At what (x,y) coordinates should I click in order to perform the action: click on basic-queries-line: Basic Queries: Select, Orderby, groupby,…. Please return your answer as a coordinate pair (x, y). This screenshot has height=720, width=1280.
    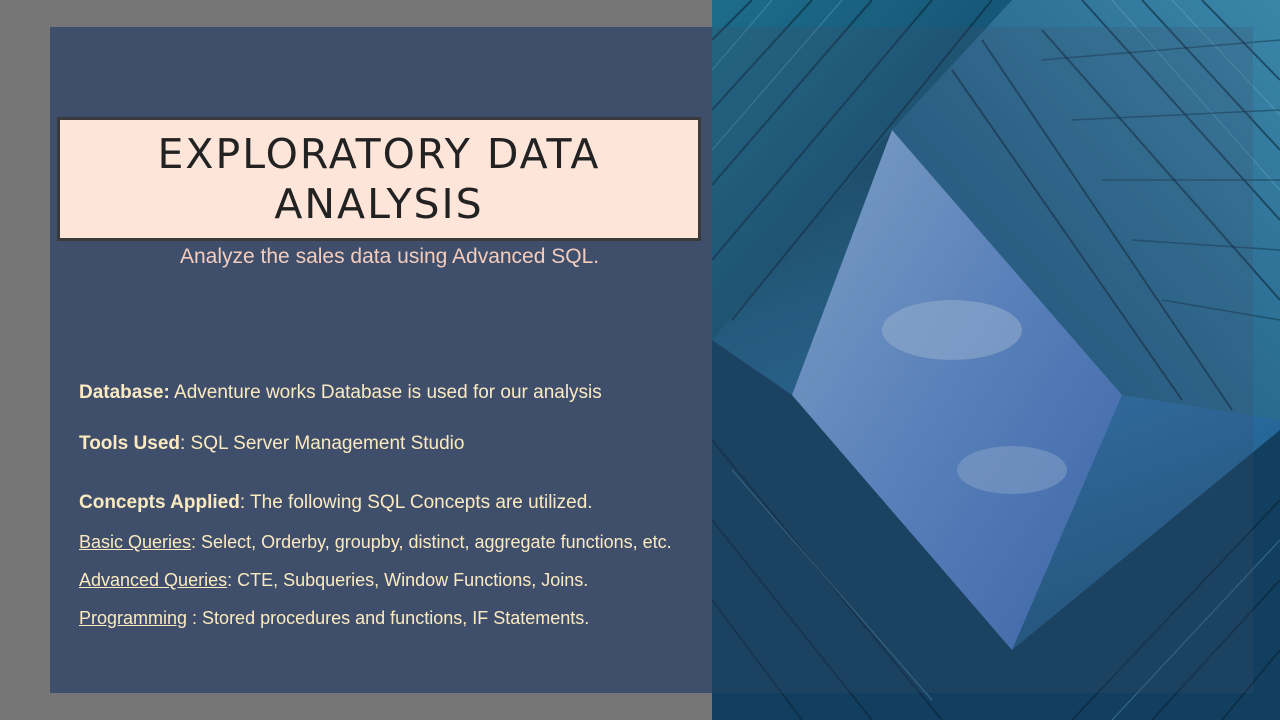
    Looking at the image, I should click on (375, 542).